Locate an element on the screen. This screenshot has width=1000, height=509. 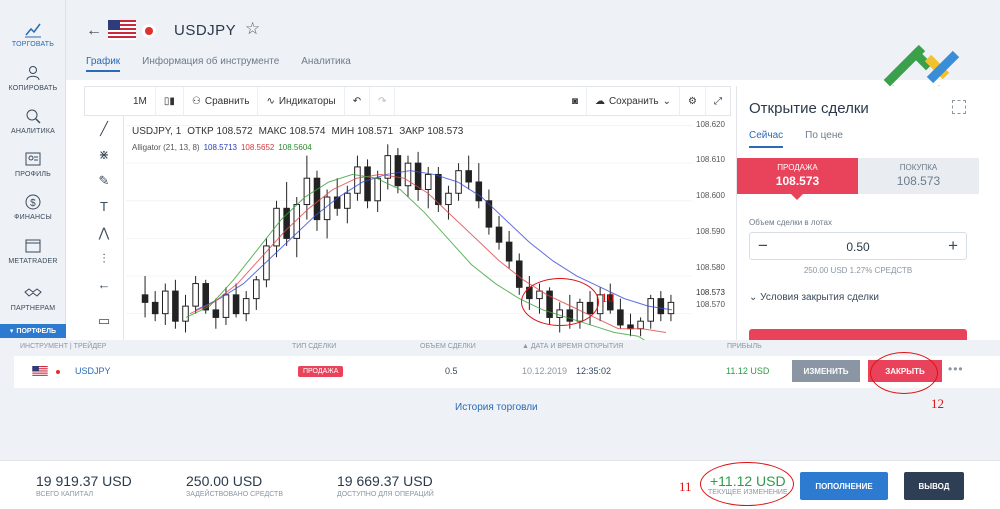
gear-icon: ⚙ is located at coordinates (692, 101).